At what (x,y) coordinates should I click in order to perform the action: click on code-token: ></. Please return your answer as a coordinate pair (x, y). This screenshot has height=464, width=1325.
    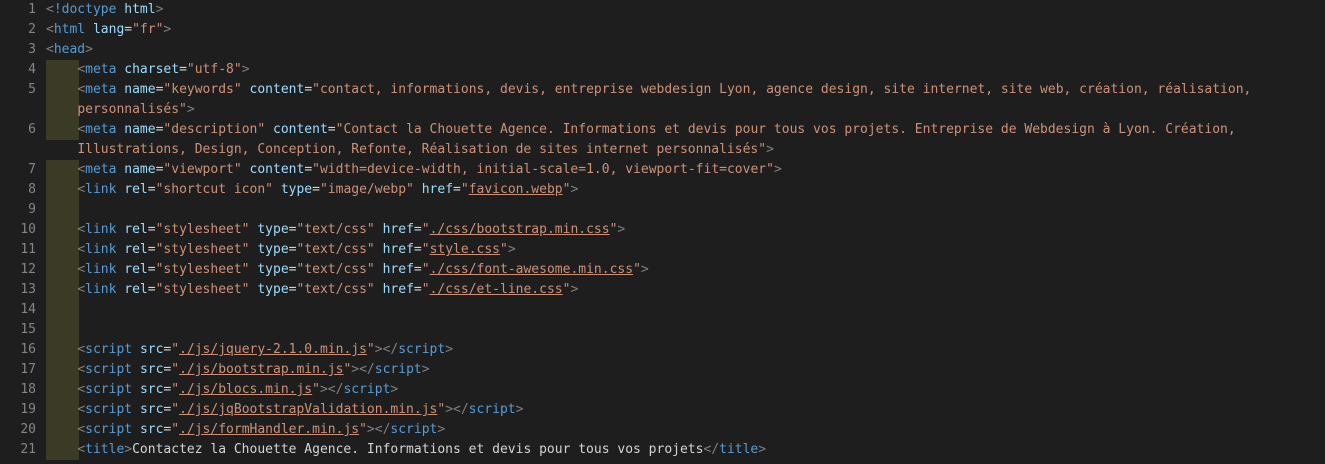
    Looking at the image, I should click on (363, 369).